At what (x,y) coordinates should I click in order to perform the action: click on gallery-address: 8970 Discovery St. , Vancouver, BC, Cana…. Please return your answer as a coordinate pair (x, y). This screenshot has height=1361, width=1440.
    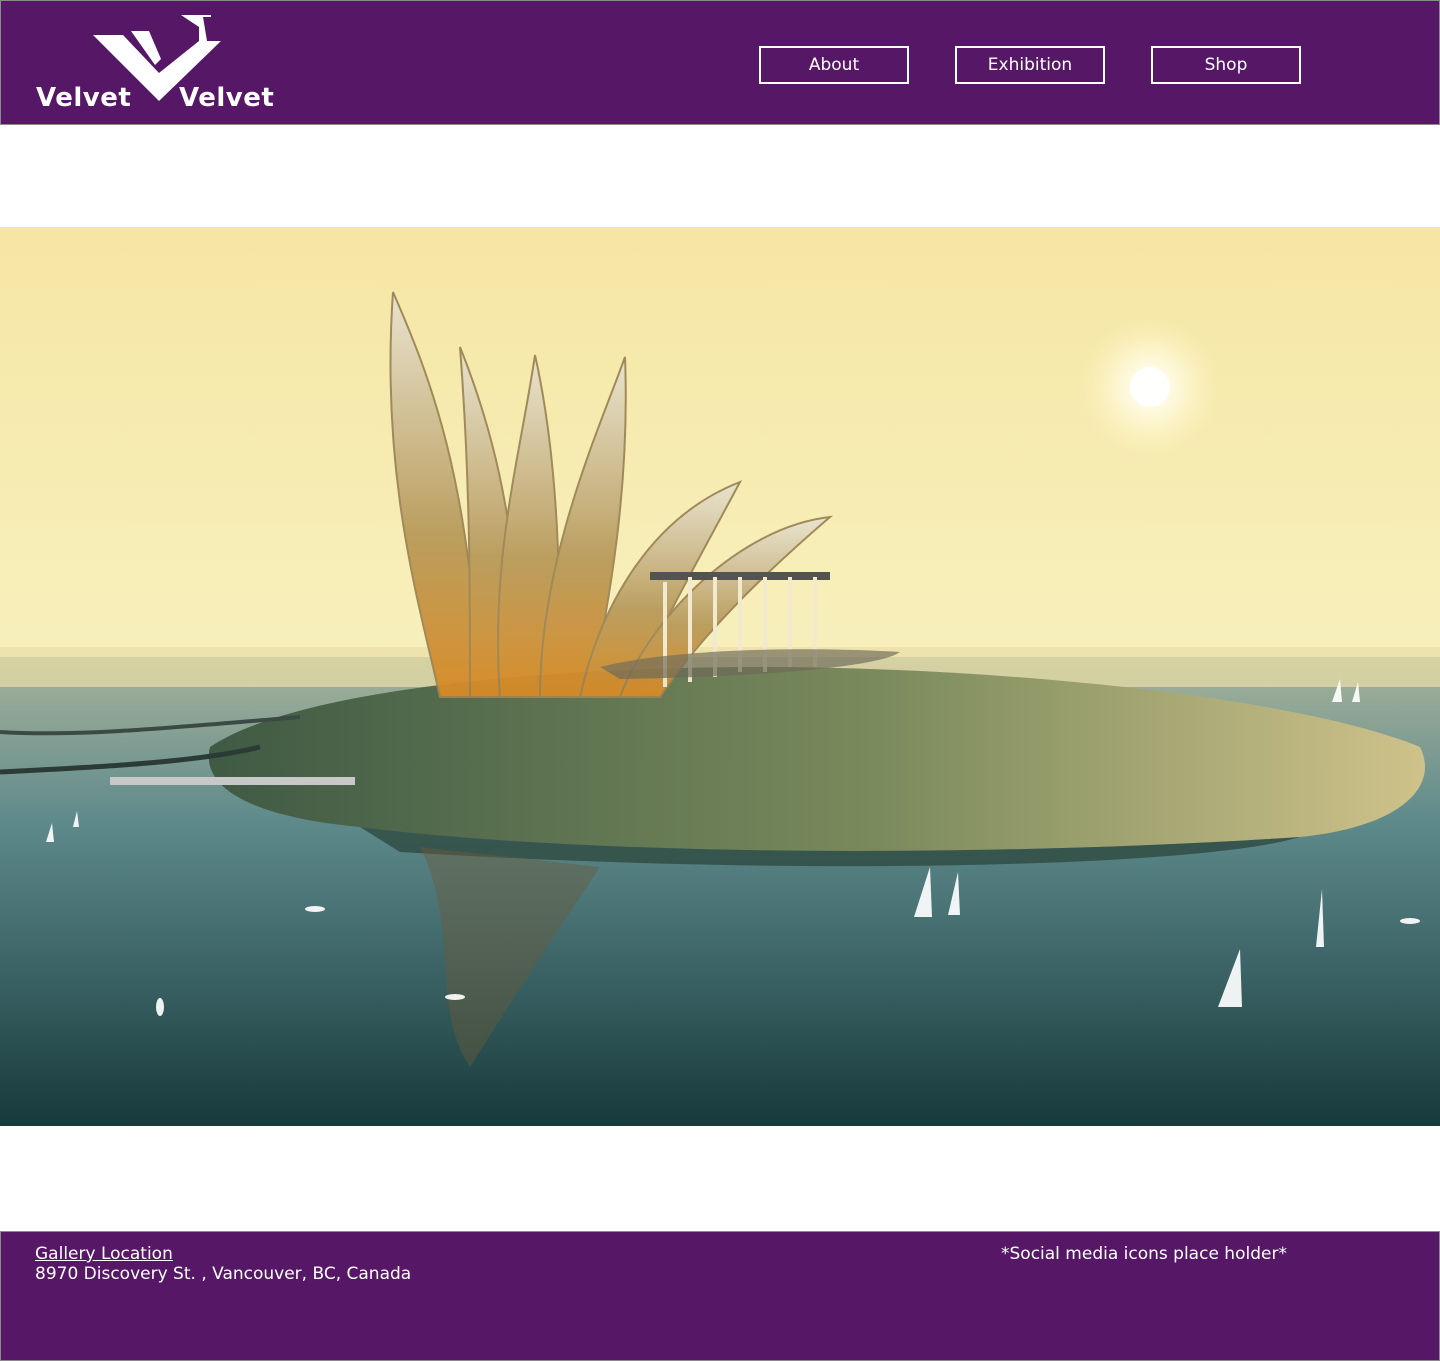
    Looking at the image, I should click on (223, 1274).